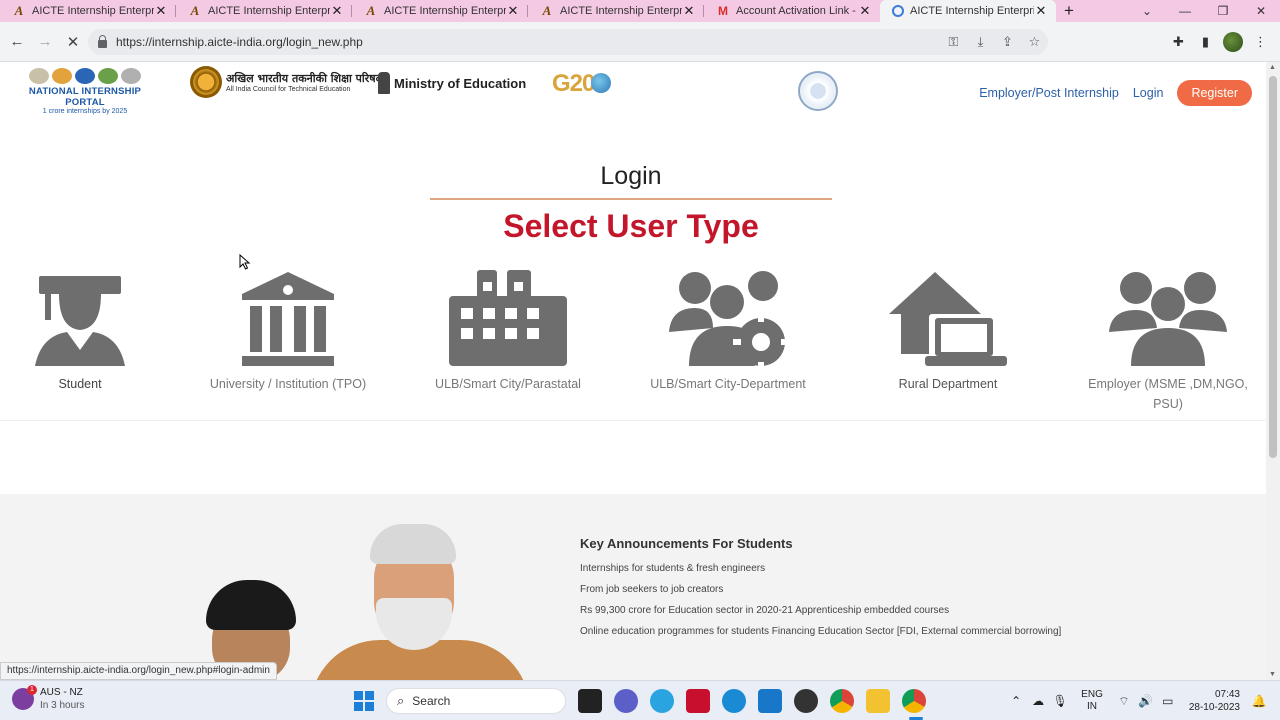  I want to click on key-icon: ⚿, so click(953, 42).